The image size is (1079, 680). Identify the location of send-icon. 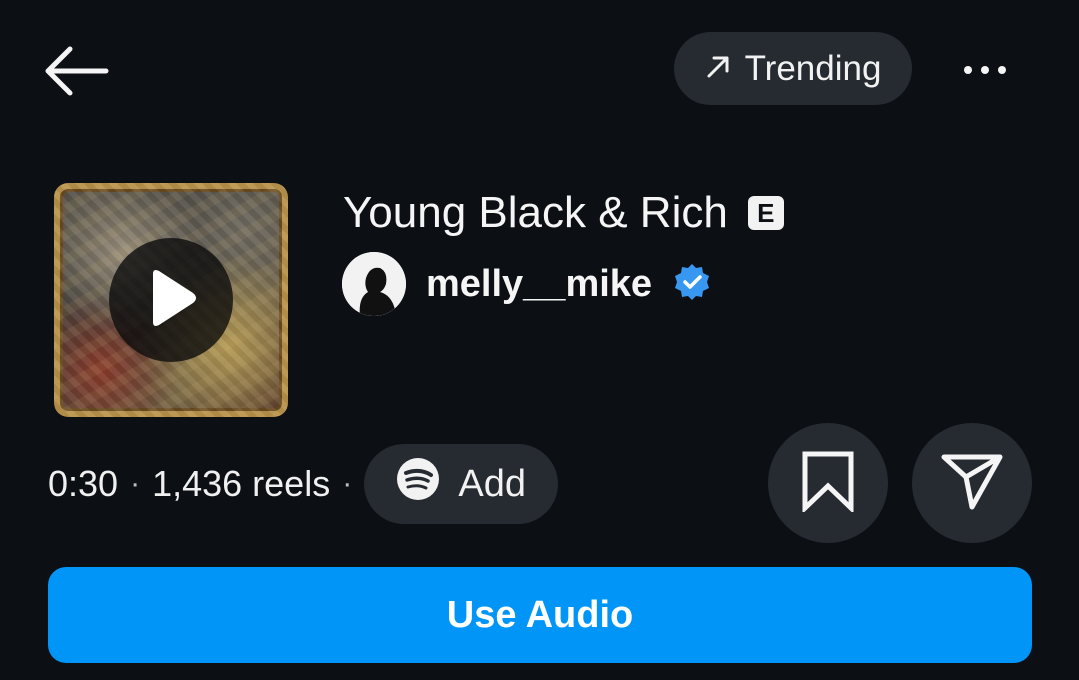
(972, 483).